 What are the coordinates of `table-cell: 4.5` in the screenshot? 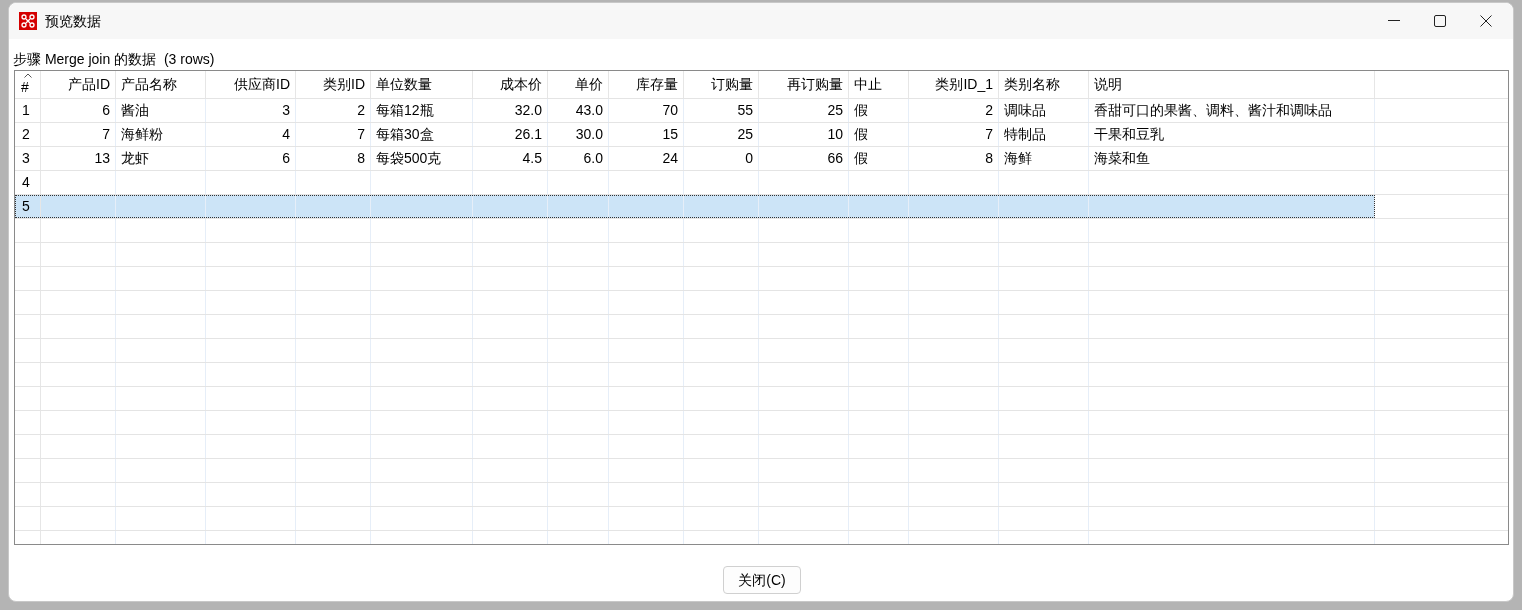 It's located at (510, 158).